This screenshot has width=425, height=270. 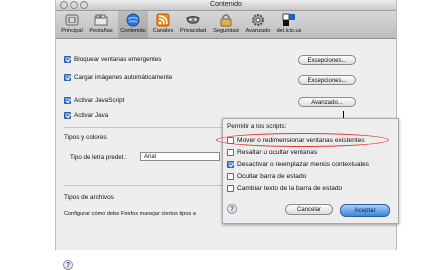 I want to click on raise-lower-option: Resaltar u ocultar ventanas, so click(x=272, y=153).